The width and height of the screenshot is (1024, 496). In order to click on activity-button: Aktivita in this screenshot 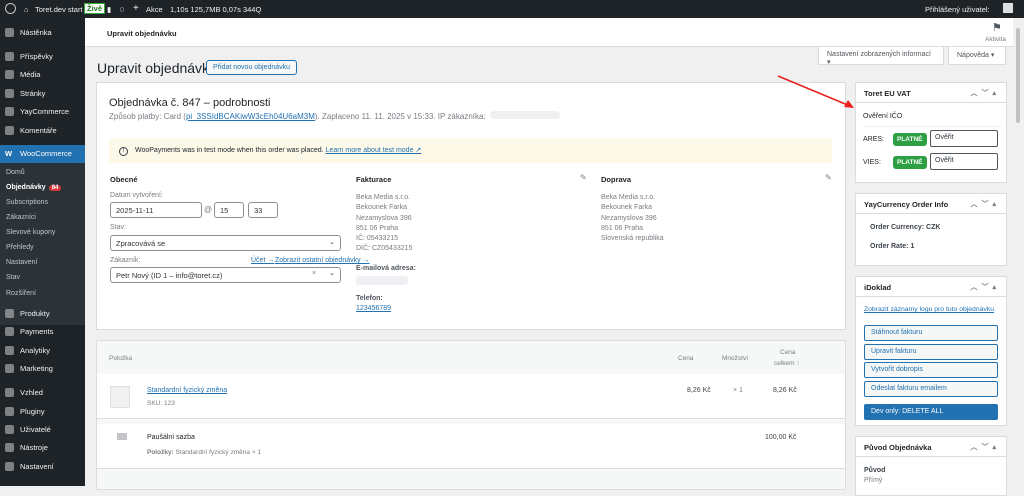, I will do `click(995, 39)`.